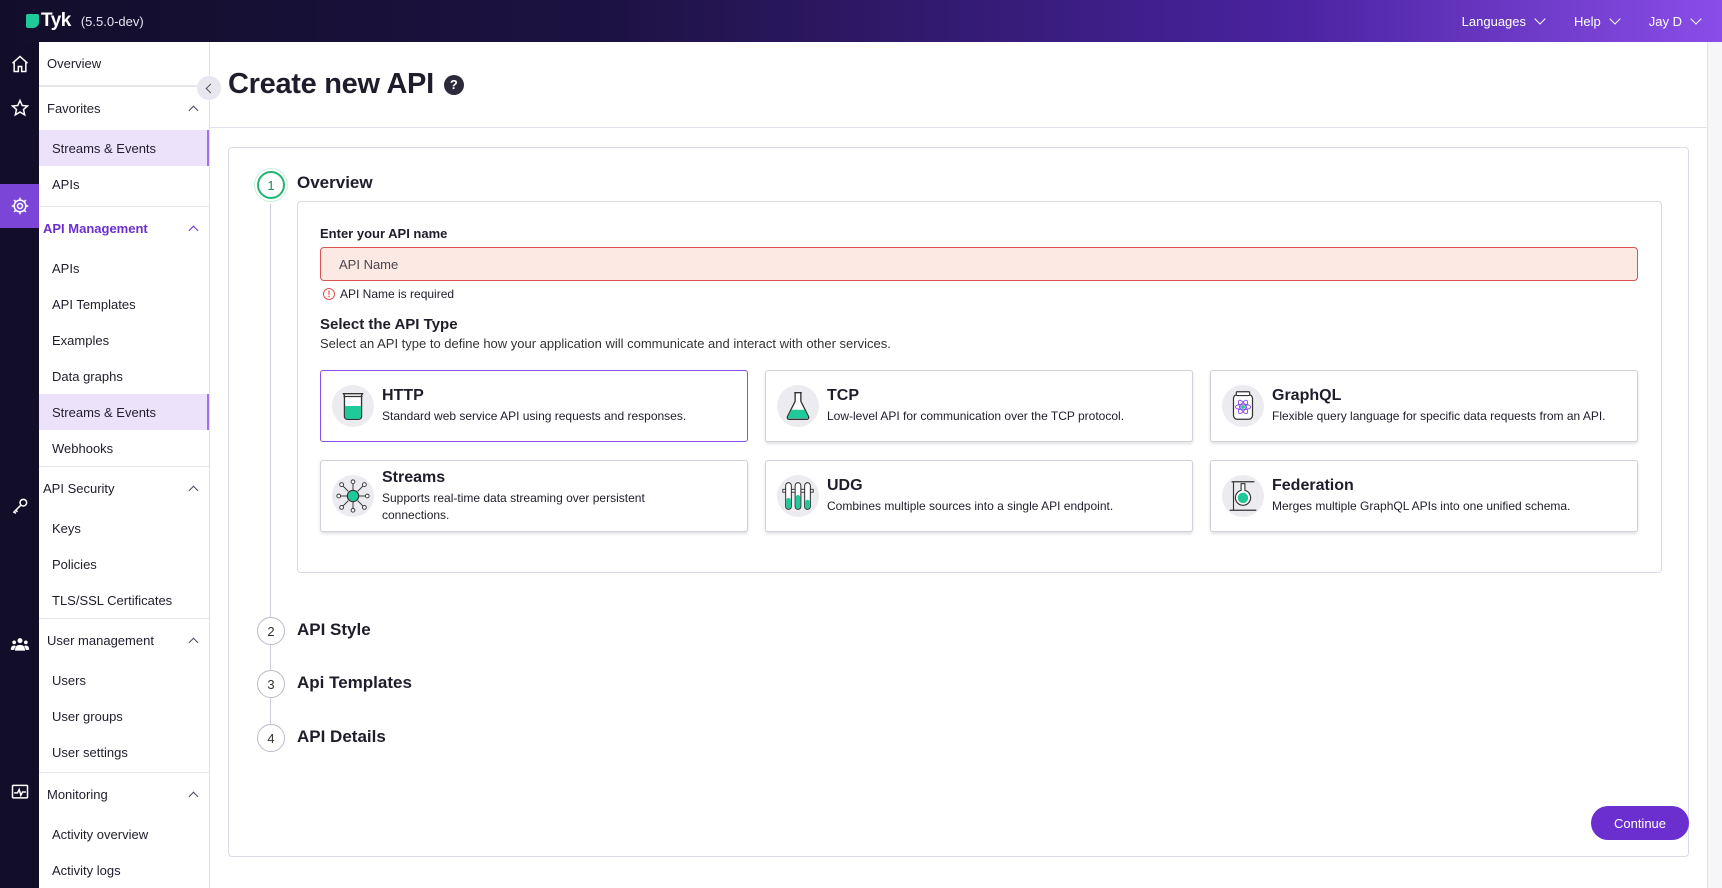 The width and height of the screenshot is (1722, 888). What do you see at coordinates (79, 488) in the screenshot?
I see `section-title: API Security` at bounding box center [79, 488].